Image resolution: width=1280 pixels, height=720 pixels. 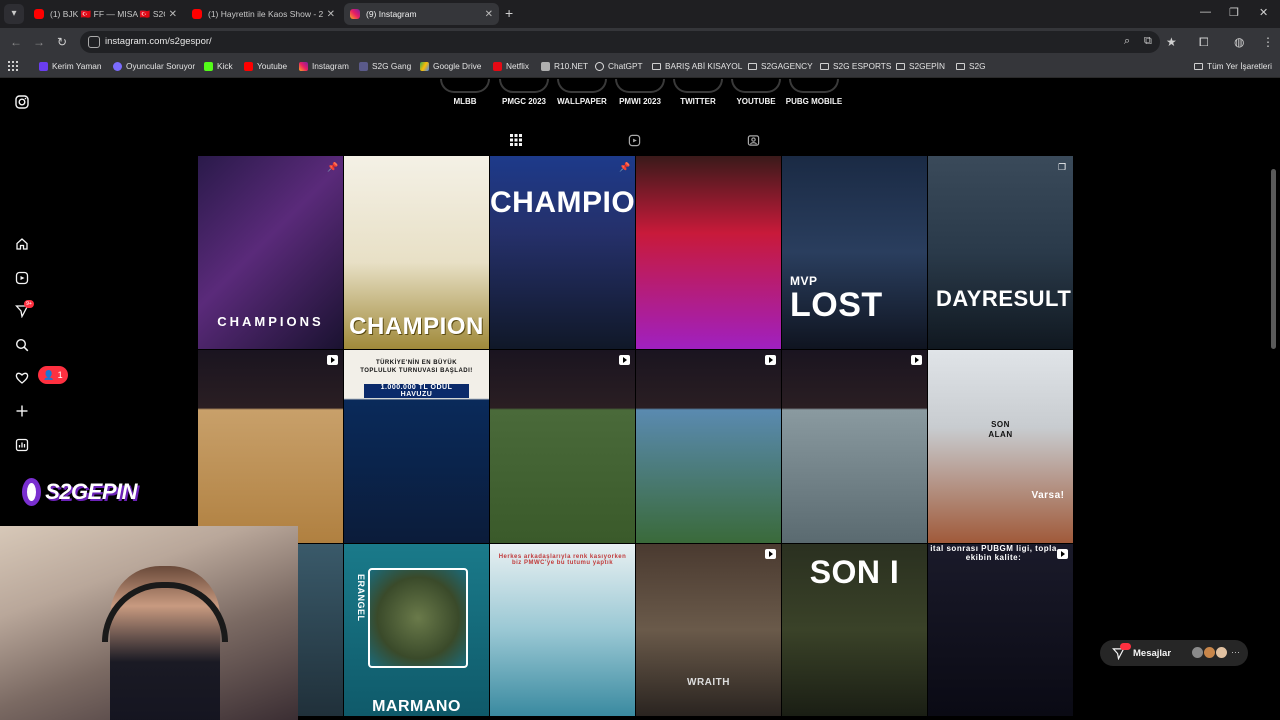 I want to click on zoom-icon: ⌕, so click(x=1127, y=41).